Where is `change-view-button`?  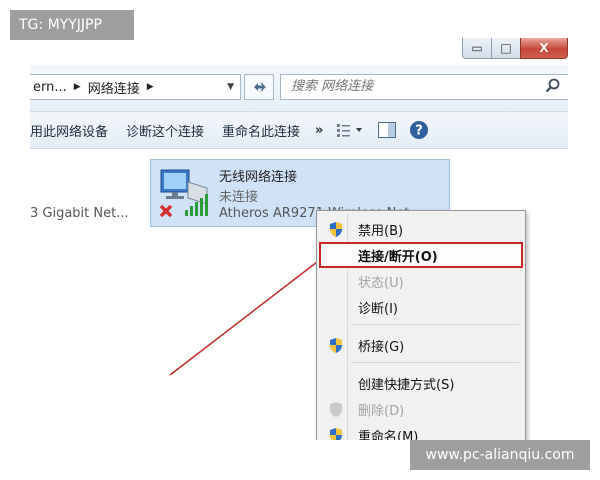 change-view-button is located at coordinates (350, 130).